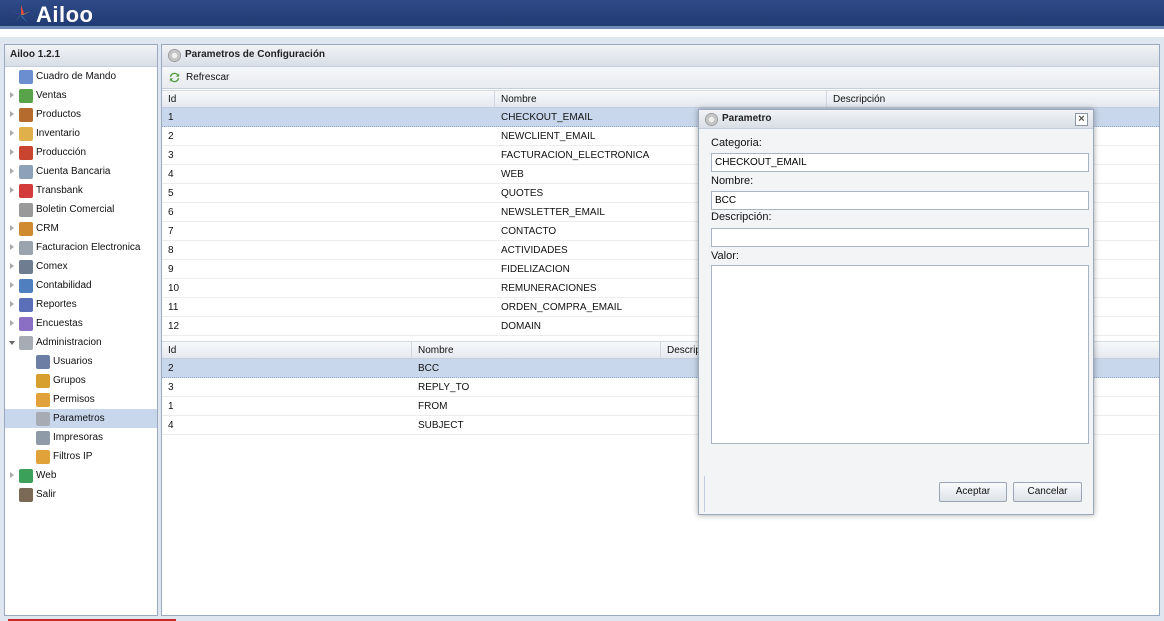 This screenshot has height=621, width=1164. What do you see at coordinates (732, 181) in the screenshot?
I see `nombre-label: Nombre:` at bounding box center [732, 181].